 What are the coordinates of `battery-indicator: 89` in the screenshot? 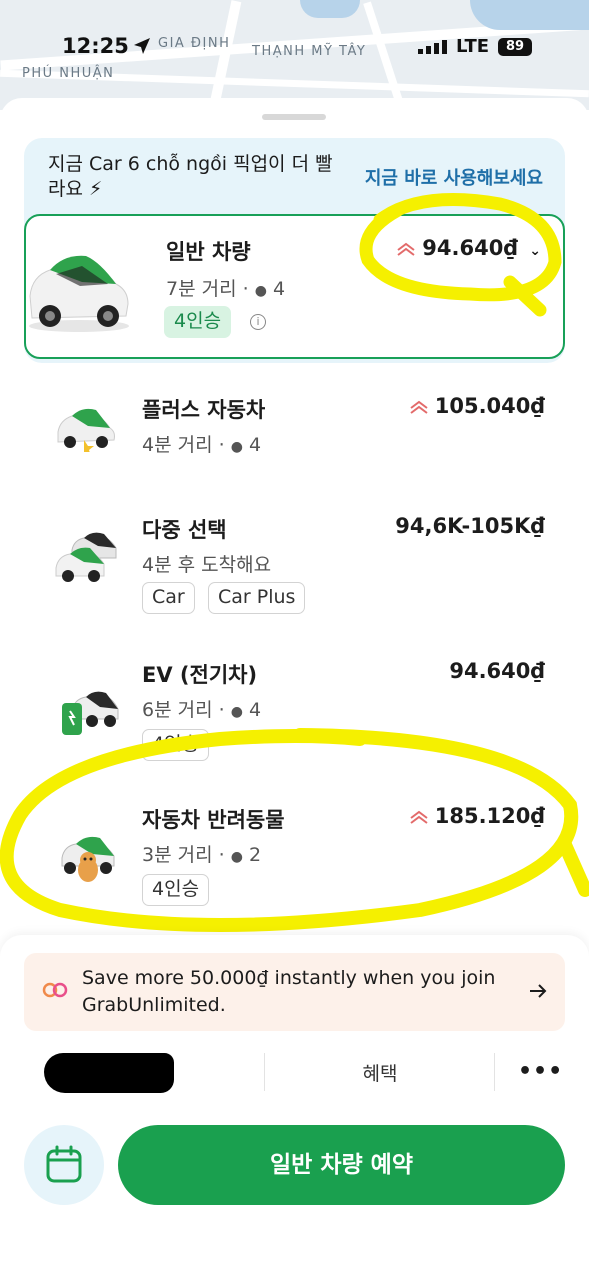 It's located at (515, 47).